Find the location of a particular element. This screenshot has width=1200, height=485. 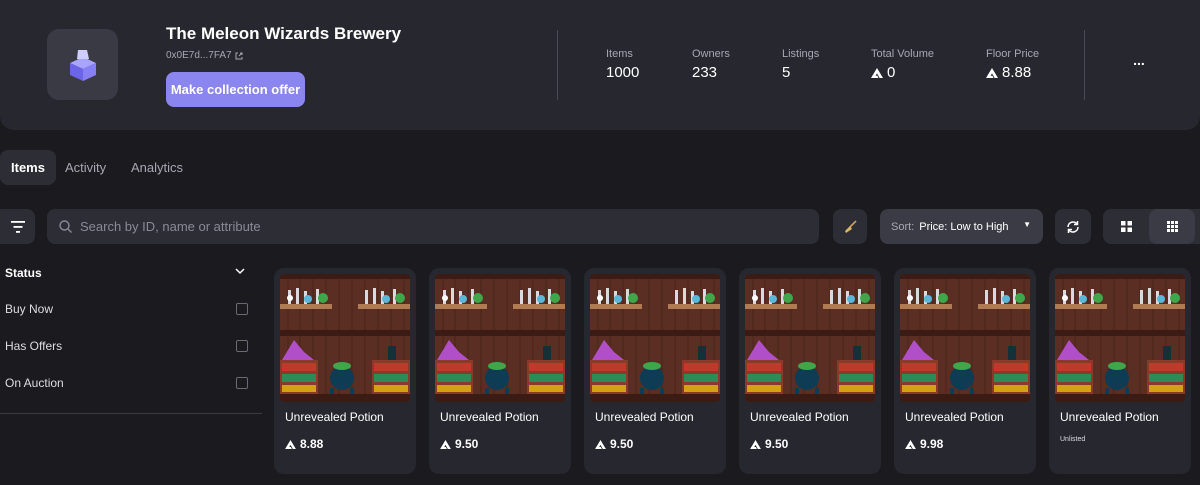

contract-address-link: 0x0E7d...7FA7 is located at coordinates (204, 55).